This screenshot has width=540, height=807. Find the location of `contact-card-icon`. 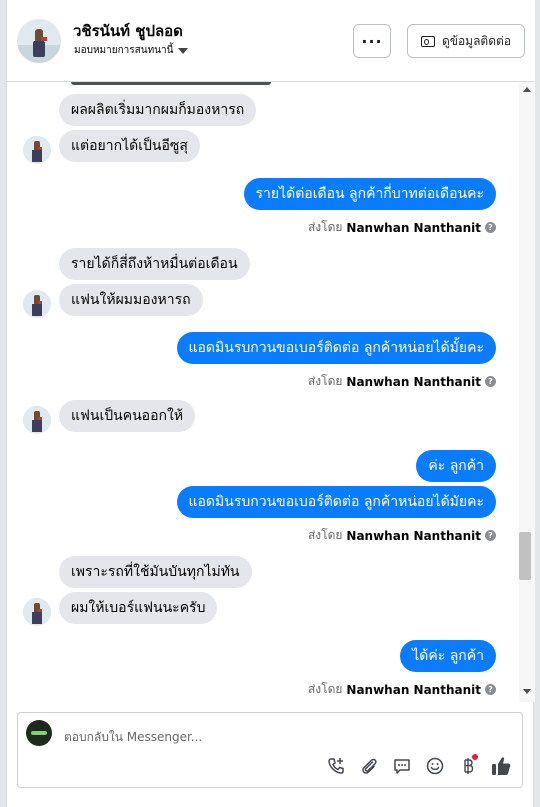

contact-card-icon is located at coordinates (427, 41).